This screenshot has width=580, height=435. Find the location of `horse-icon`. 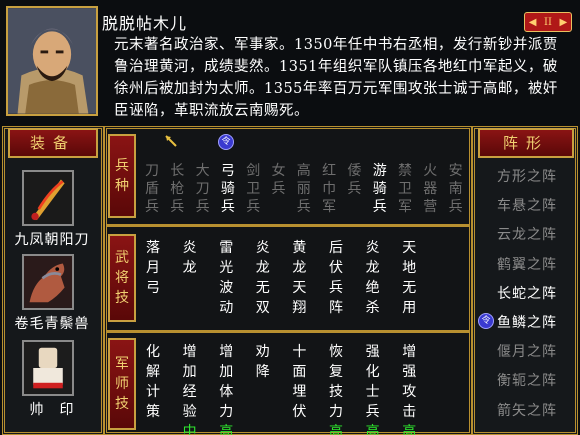

horse-icon is located at coordinates (48, 282).